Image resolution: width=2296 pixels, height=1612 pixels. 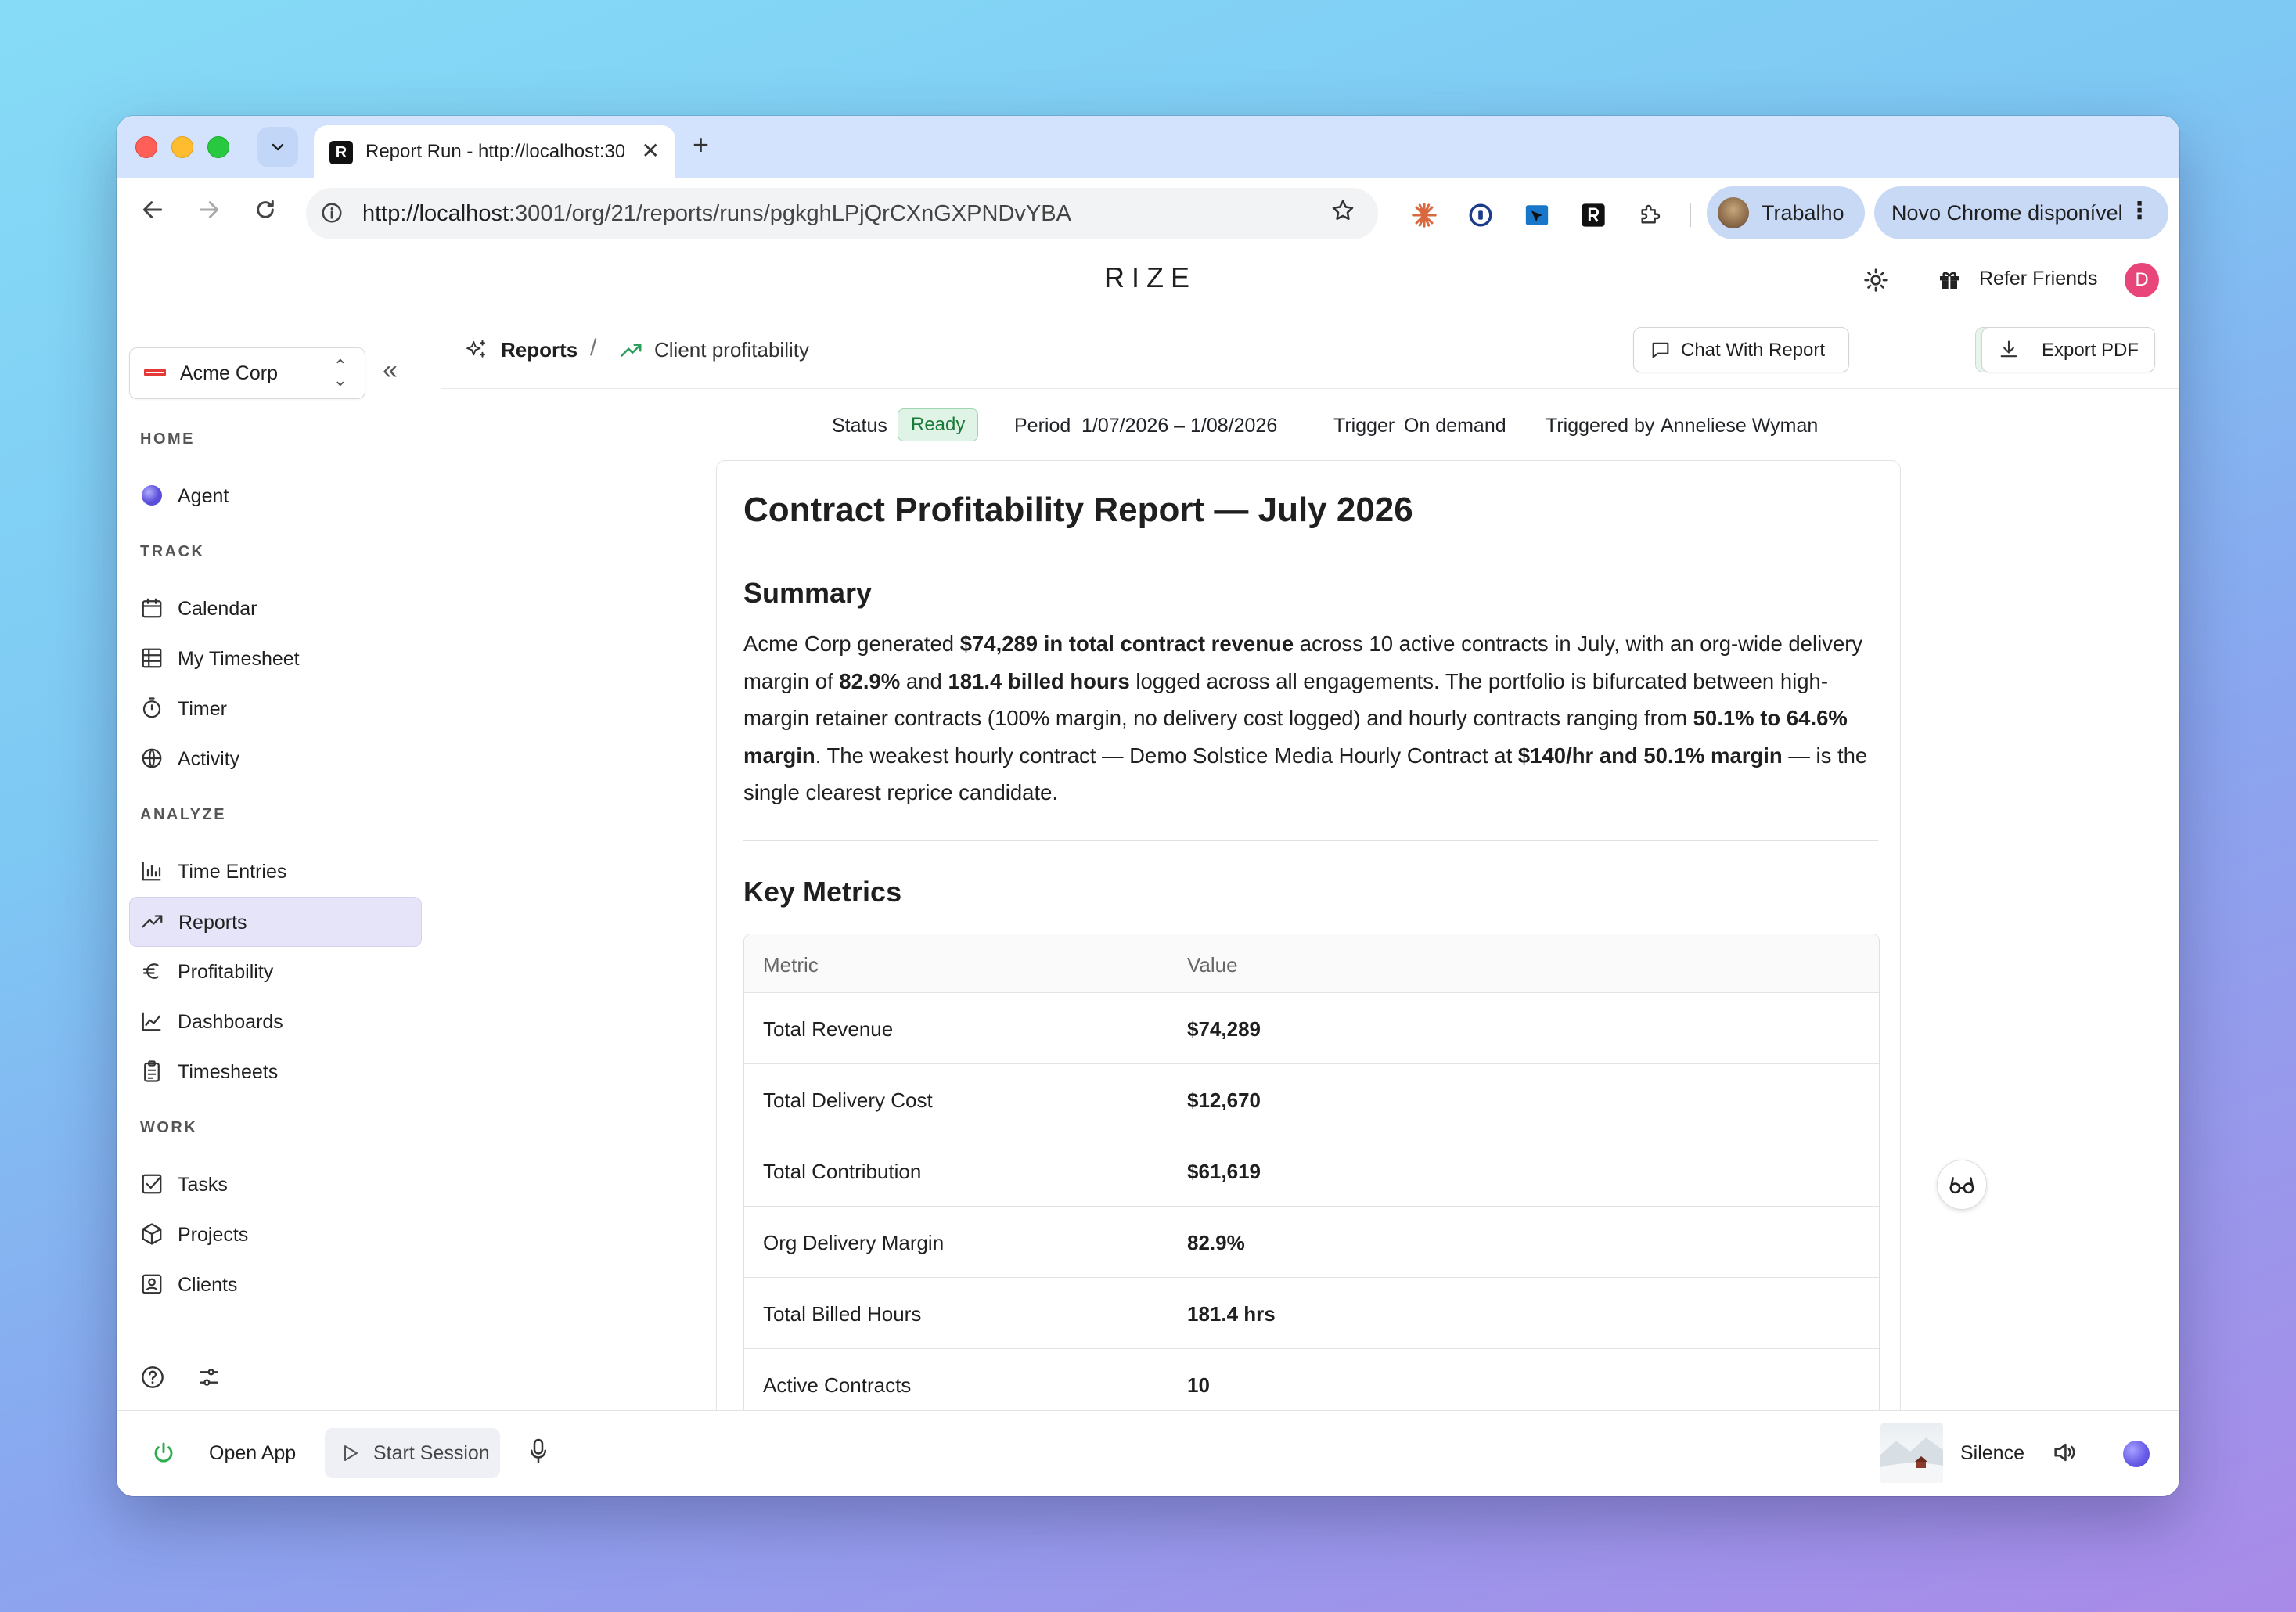 What do you see at coordinates (277, 147) in the screenshot?
I see `tab-search-button` at bounding box center [277, 147].